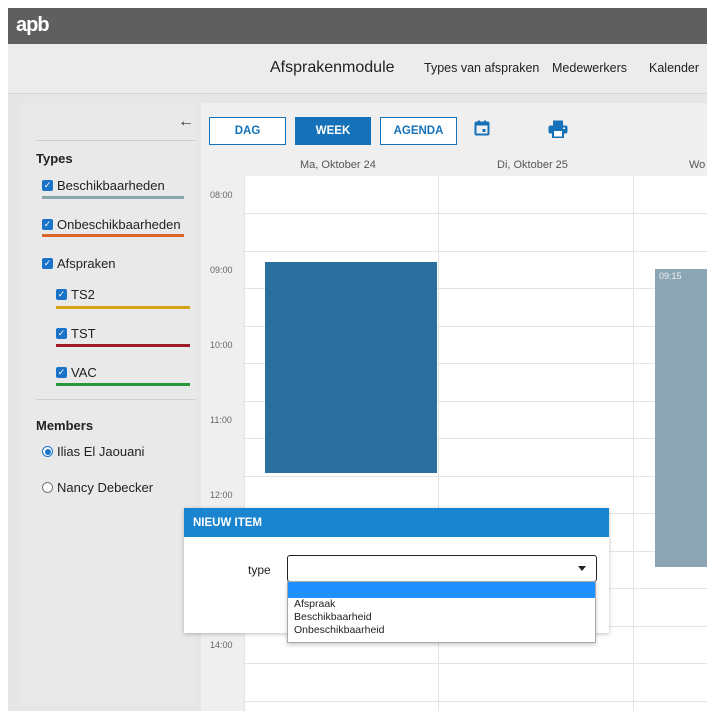 This screenshot has height=711, width=715. I want to click on type-filter-label: Afspraken, so click(86, 263).